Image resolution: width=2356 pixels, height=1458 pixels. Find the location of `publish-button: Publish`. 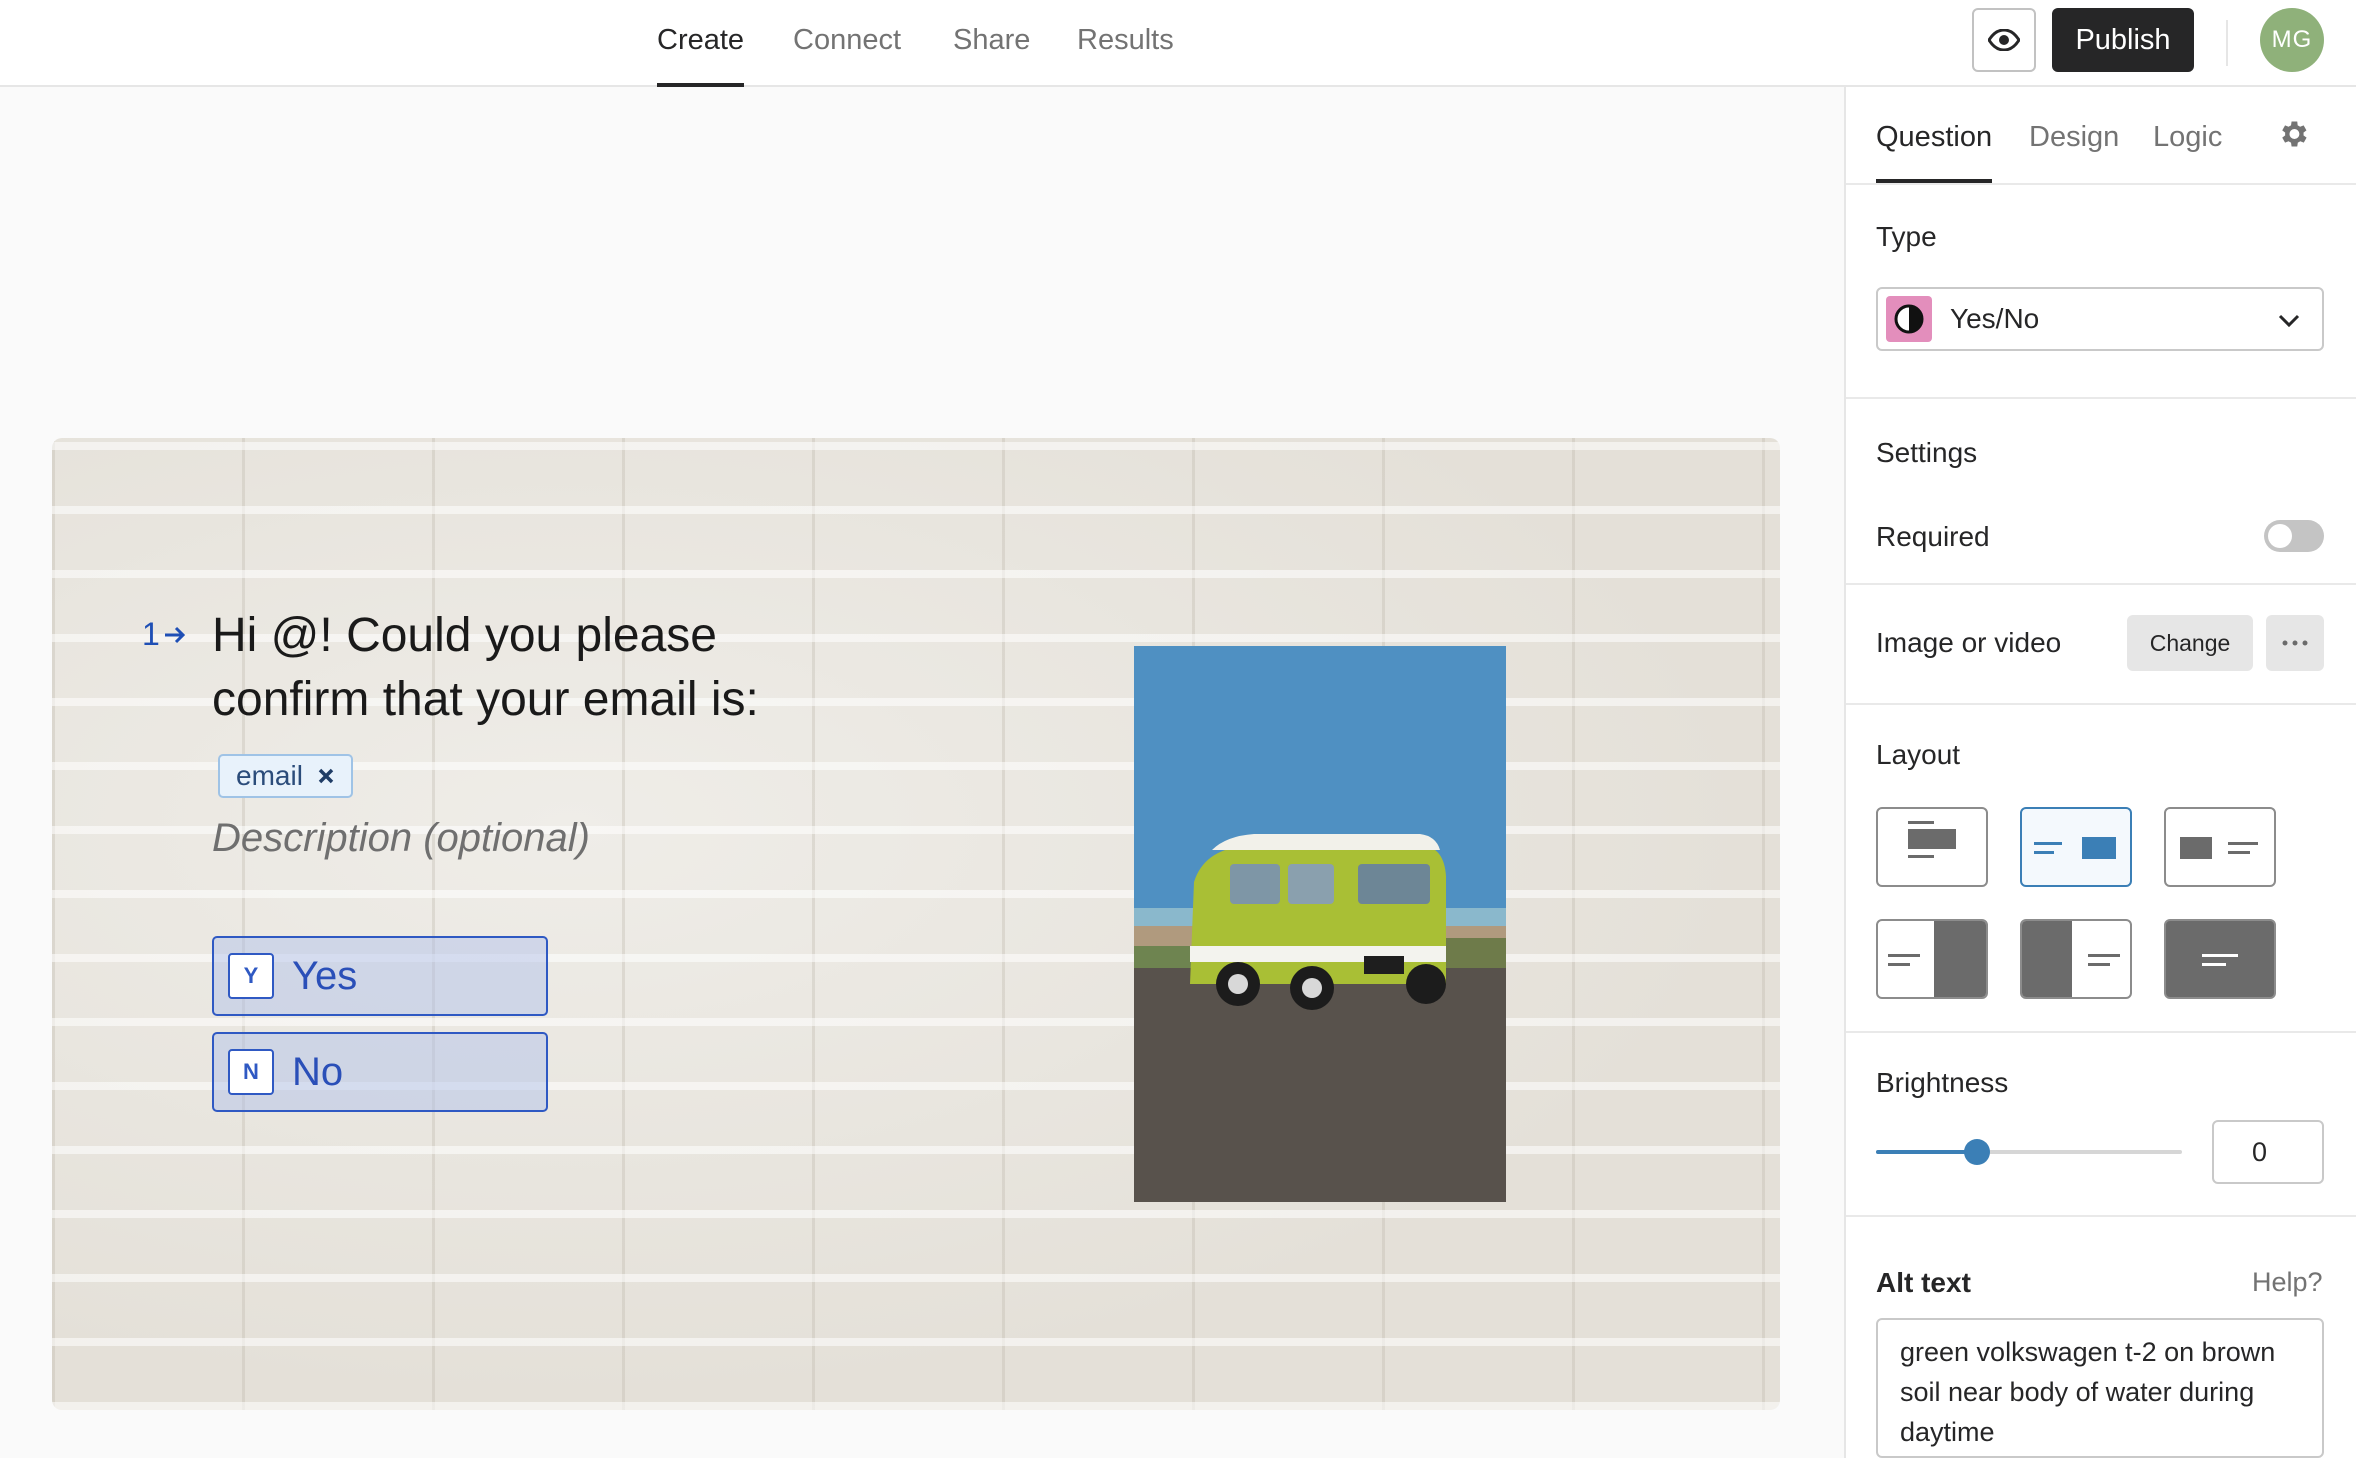

publish-button: Publish is located at coordinates (2123, 40).